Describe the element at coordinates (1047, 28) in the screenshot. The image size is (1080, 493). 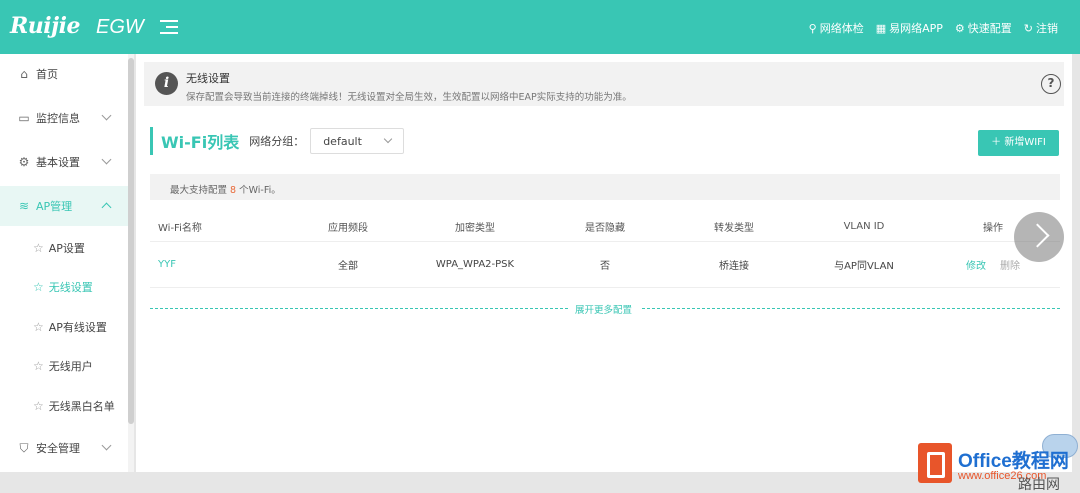
I see `logout-label: 注销` at that location.